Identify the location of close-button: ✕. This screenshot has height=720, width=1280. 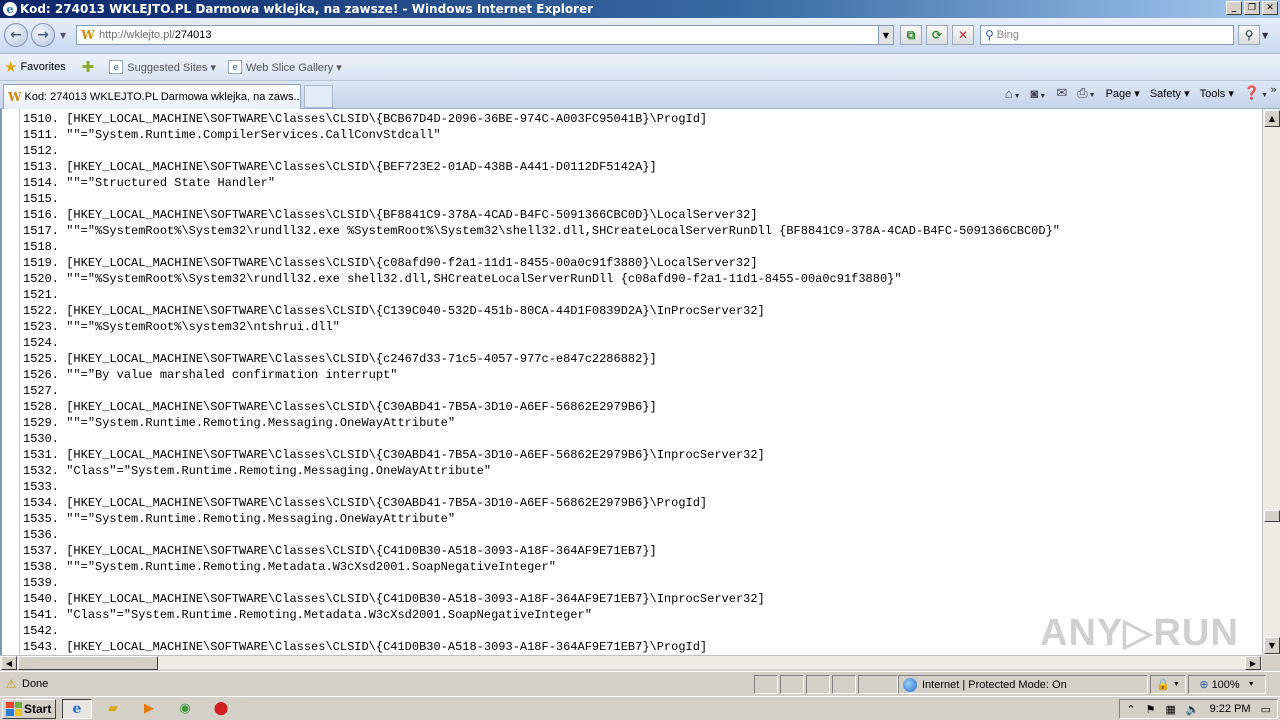
(1270, 8).